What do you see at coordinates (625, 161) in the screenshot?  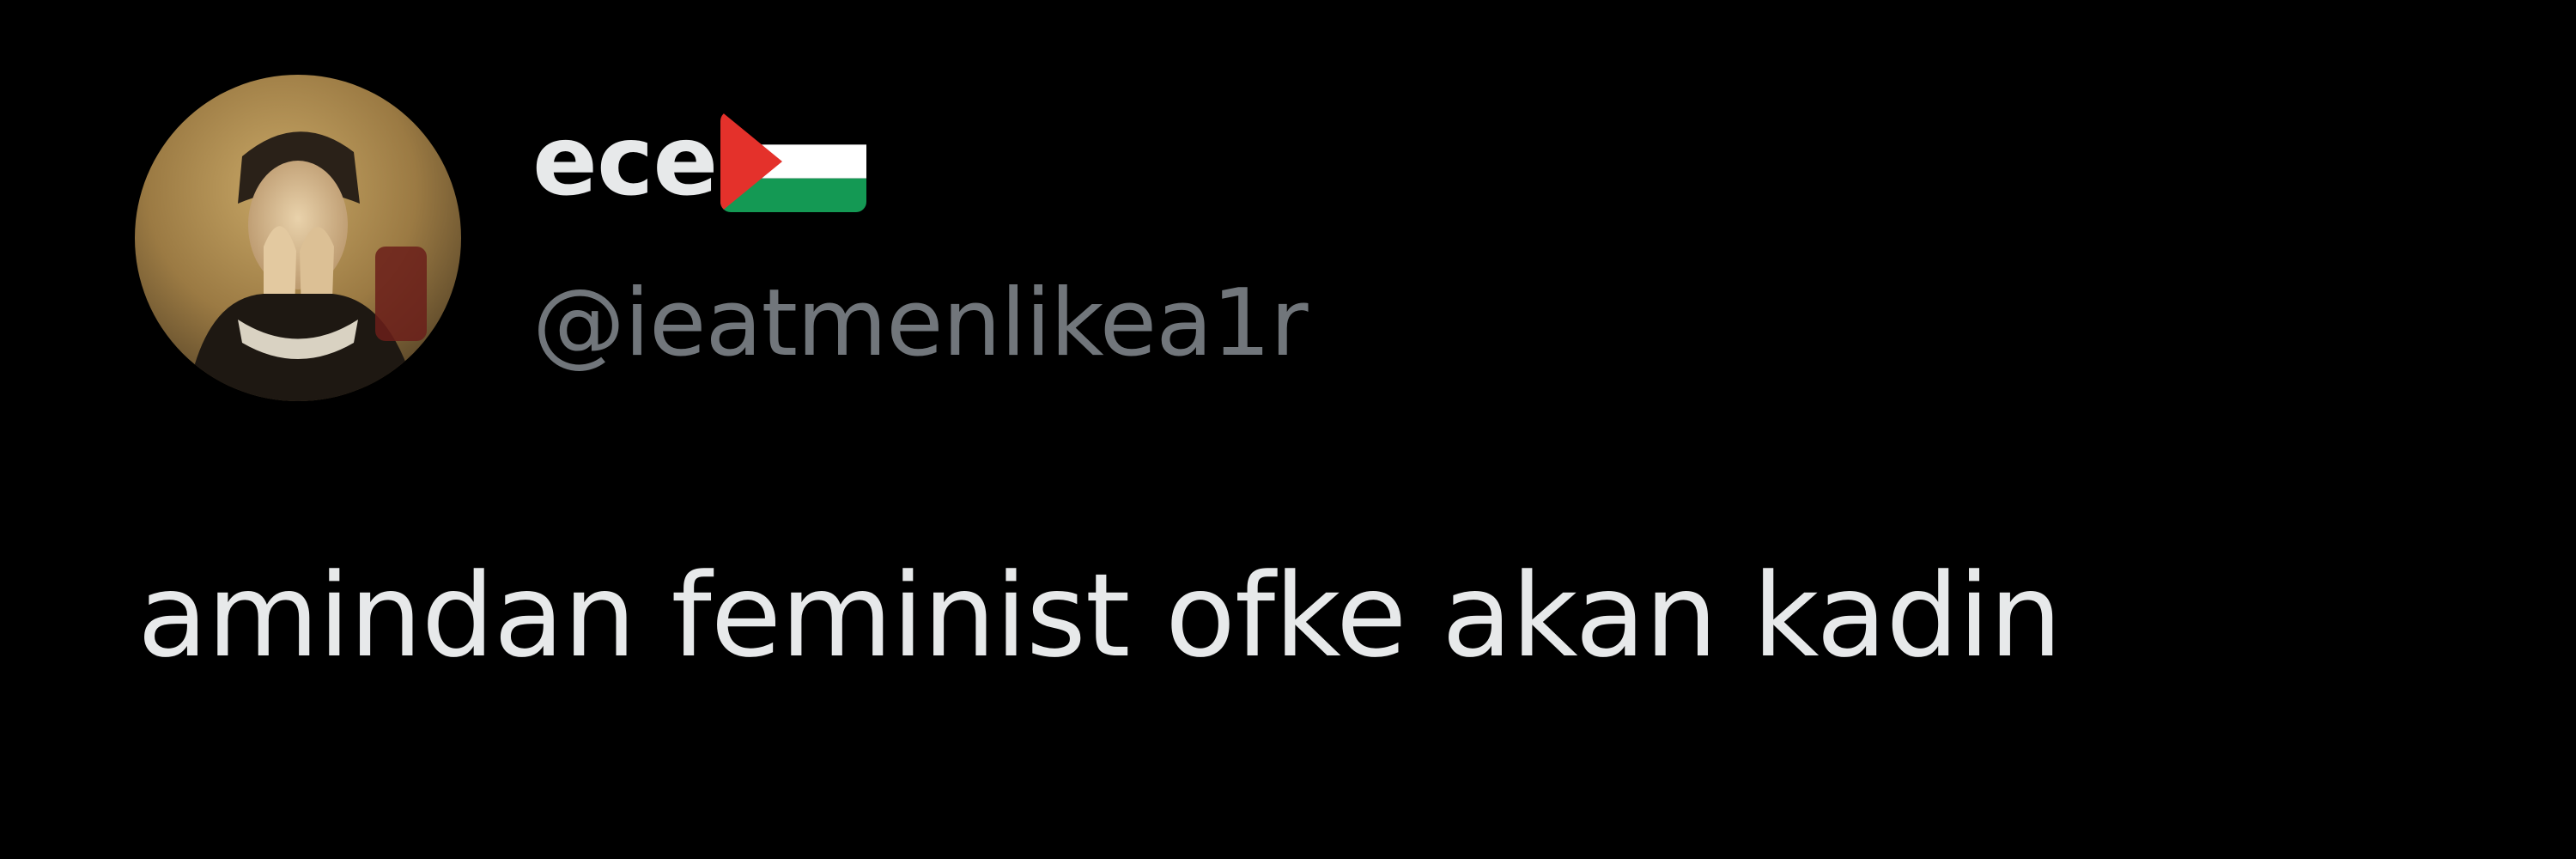 I see `display-name: ece` at bounding box center [625, 161].